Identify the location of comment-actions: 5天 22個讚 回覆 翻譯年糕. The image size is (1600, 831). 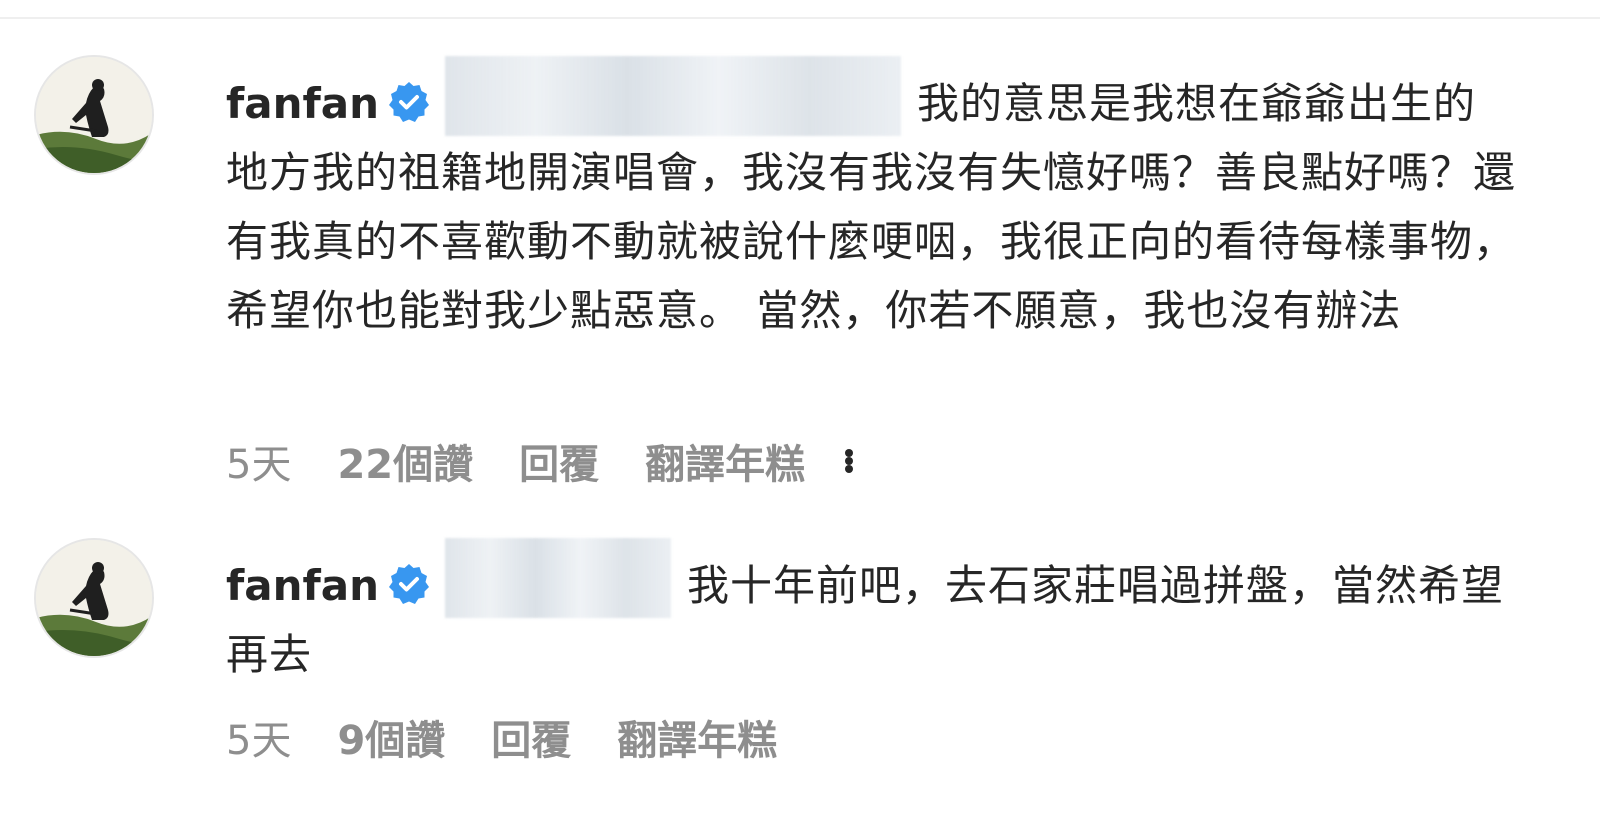
(540, 461).